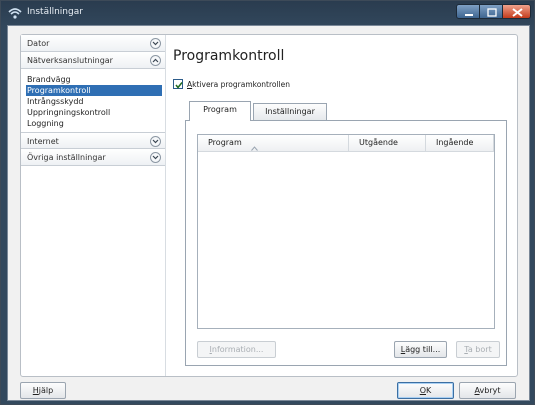 Image resolution: width=535 pixels, height=405 pixels. I want to click on nav-item-loggning: Loggning, so click(94, 123).